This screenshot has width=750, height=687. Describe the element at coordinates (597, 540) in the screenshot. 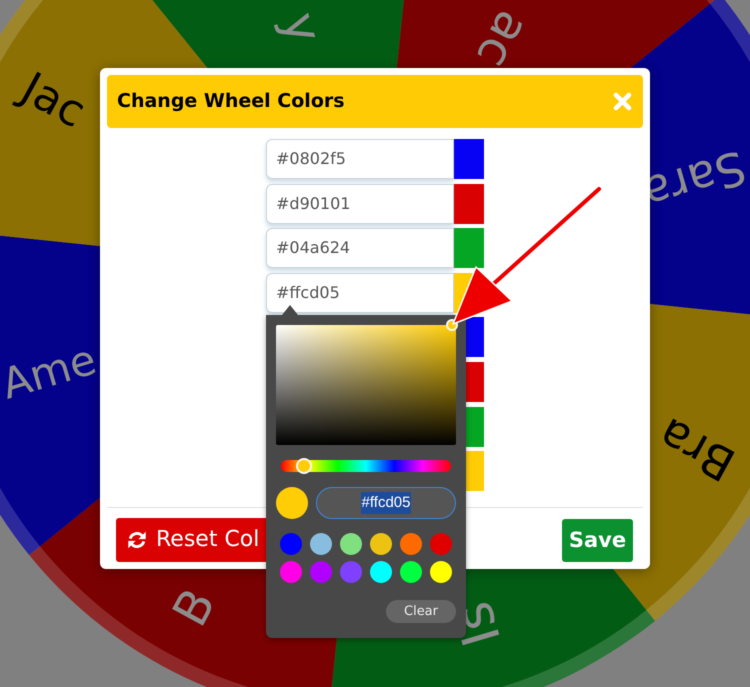

I see `save-button: Save` at that location.